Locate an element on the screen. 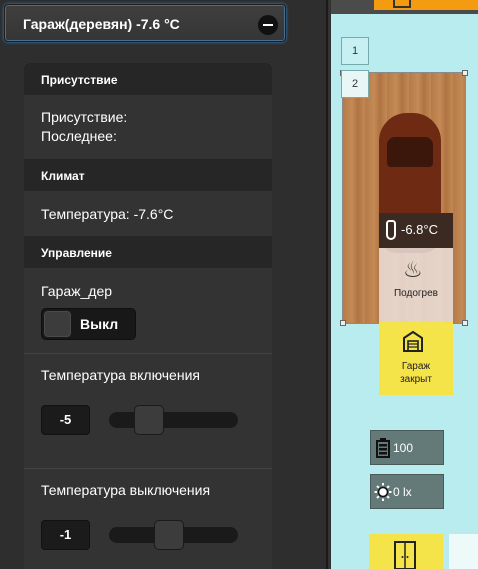  plan-top-tab is located at coordinates (426, 5).